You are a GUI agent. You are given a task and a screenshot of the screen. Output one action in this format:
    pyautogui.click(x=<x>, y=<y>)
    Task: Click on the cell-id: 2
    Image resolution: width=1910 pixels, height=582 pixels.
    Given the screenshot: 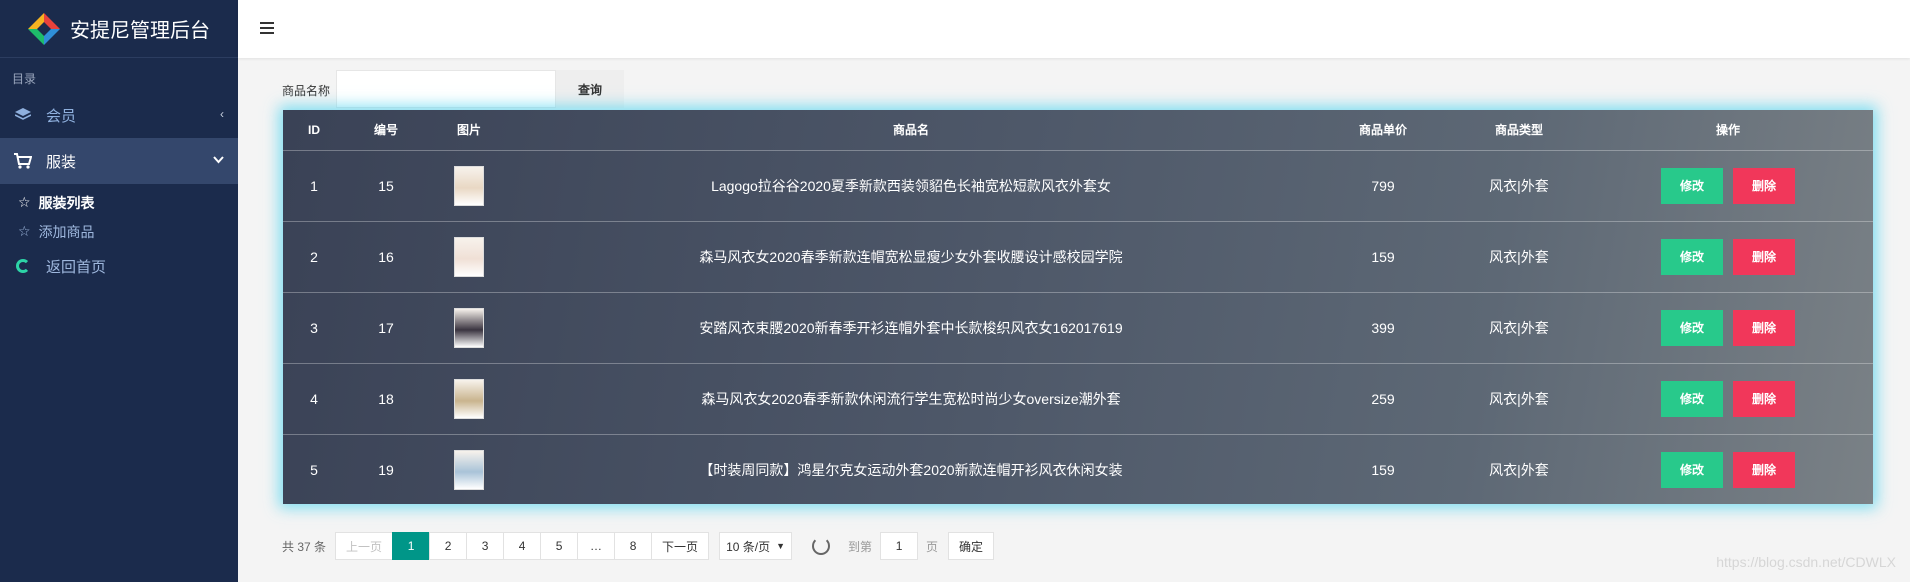 What is the action you would take?
    pyautogui.click(x=314, y=257)
    